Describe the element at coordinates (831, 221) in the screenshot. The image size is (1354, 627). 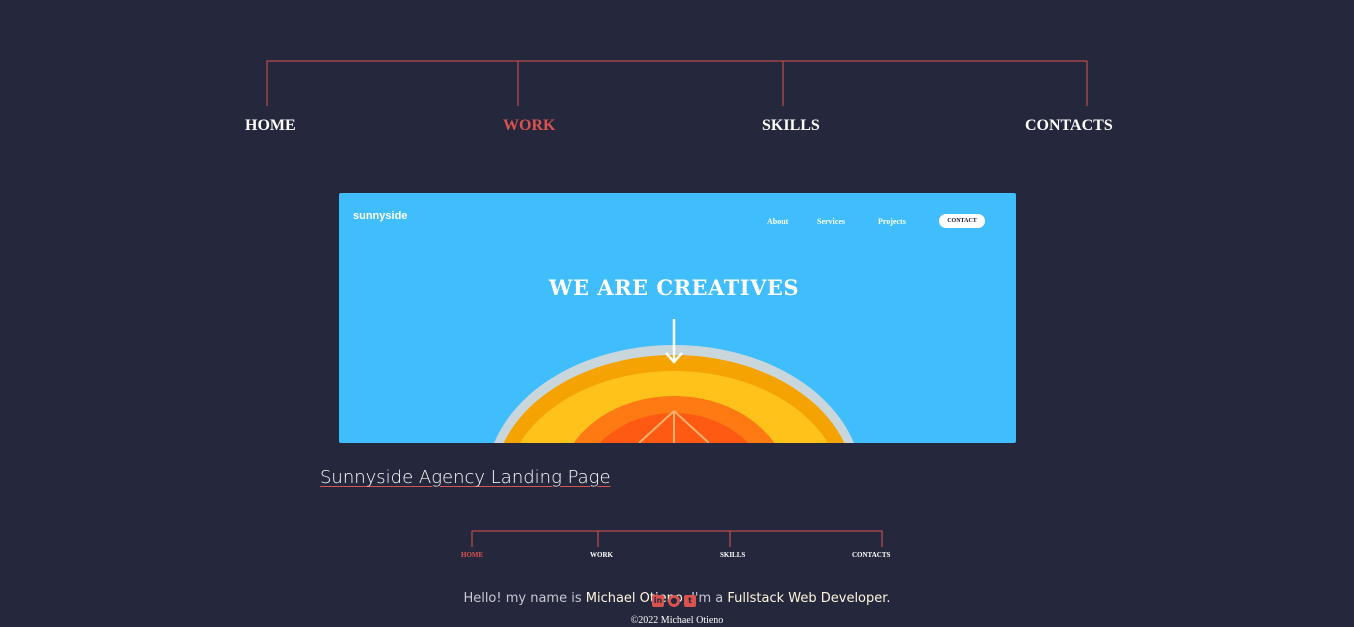
I see `preview-nav-services: Services` at that location.